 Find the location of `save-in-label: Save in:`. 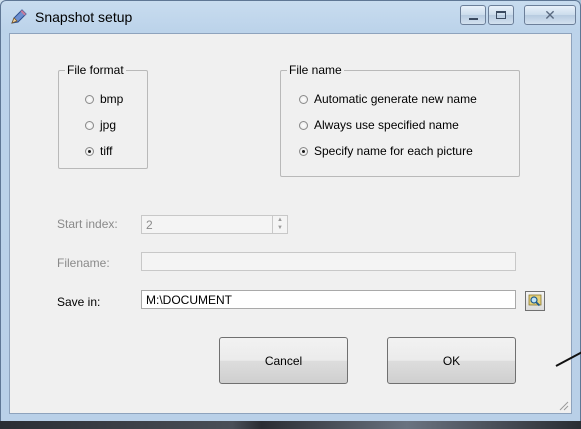

save-in-label: Save in: is located at coordinates (79, 302).